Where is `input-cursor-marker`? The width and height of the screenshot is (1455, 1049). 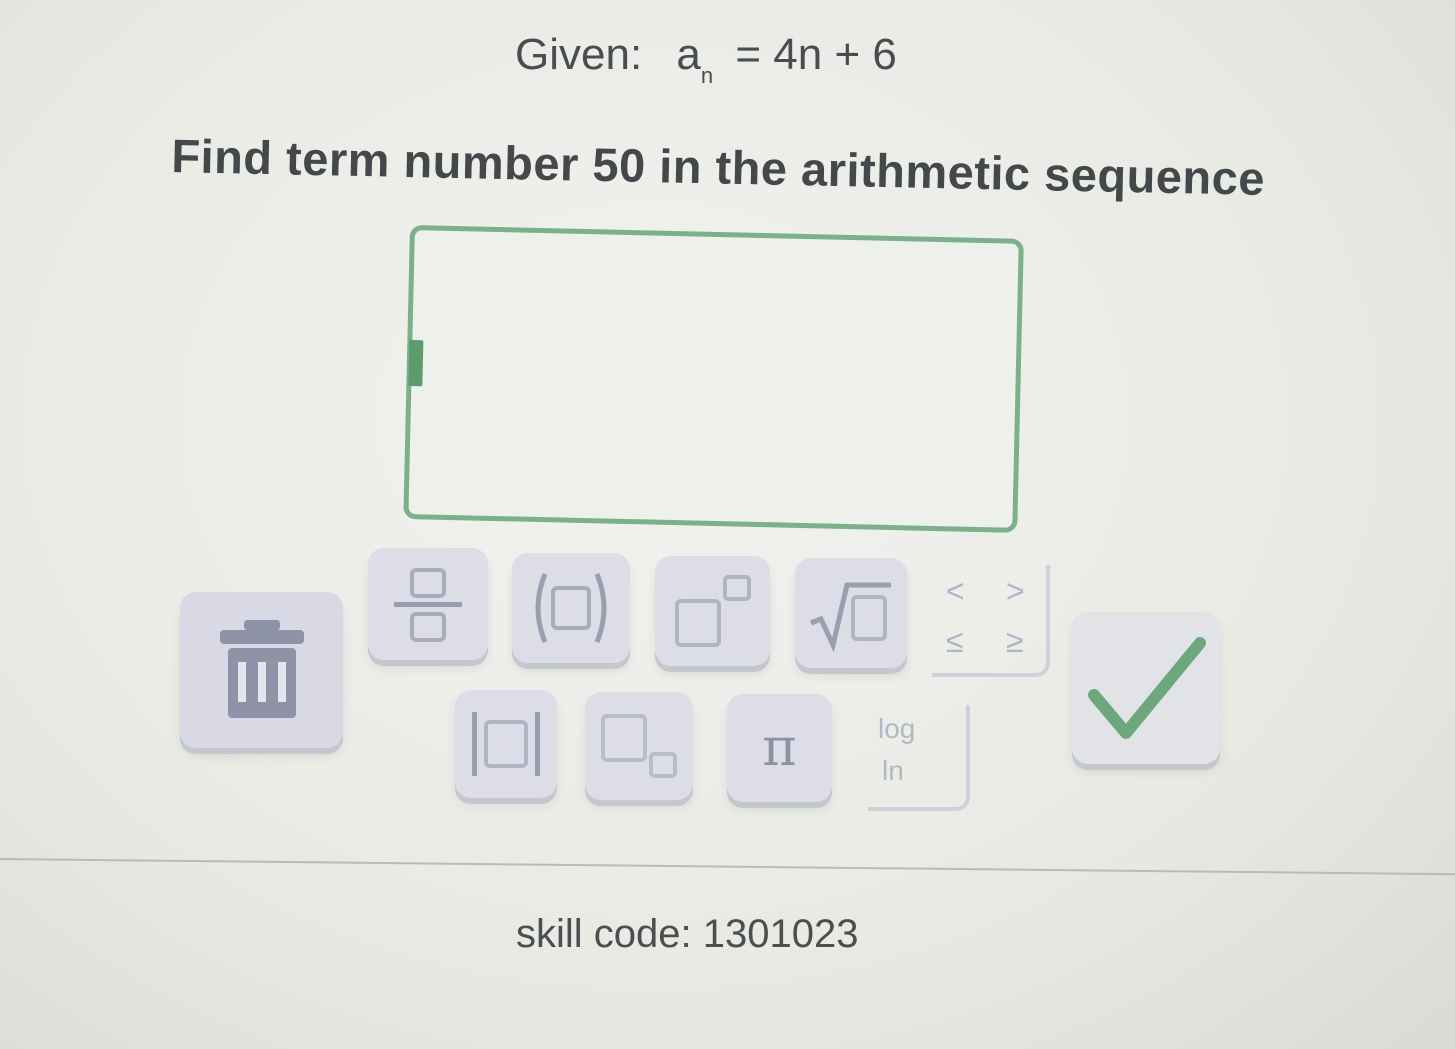
input-cursor-marker is located at coordinates (416, 363).